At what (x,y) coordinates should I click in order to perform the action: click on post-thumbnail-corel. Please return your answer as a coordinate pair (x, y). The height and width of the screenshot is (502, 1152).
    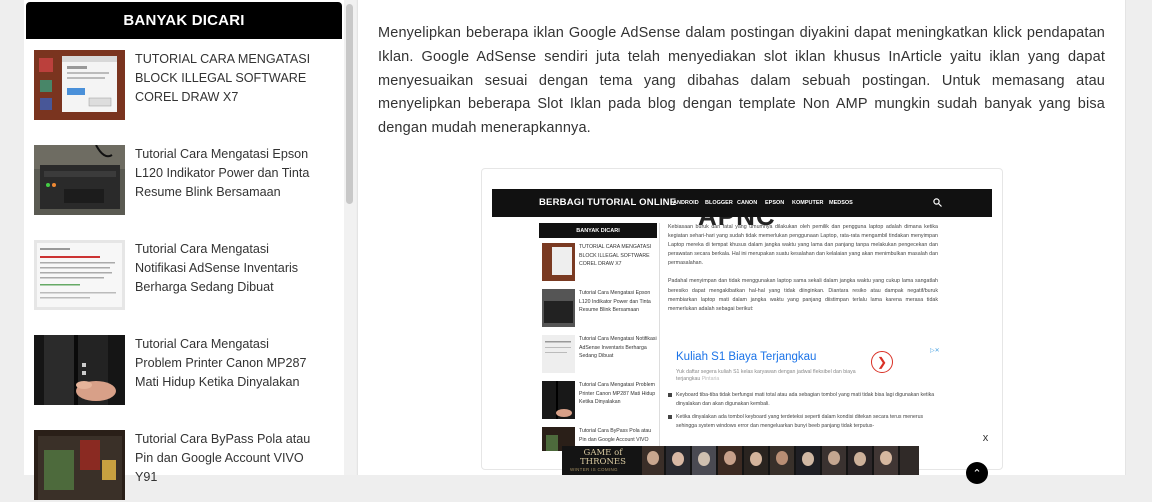
    Looking at the image, I should click on (79, 85).